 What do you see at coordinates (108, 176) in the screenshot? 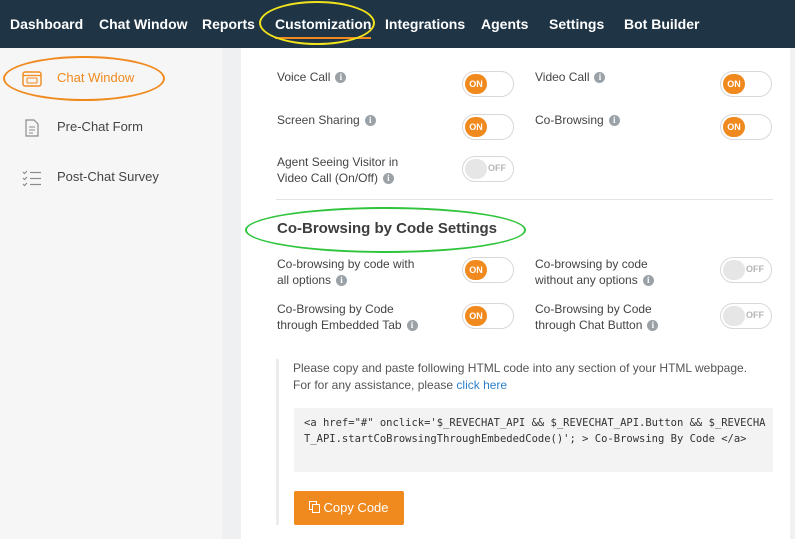
I see `sidebar-item-label: Post-Chat Survey` at bounding box center [108, 176].